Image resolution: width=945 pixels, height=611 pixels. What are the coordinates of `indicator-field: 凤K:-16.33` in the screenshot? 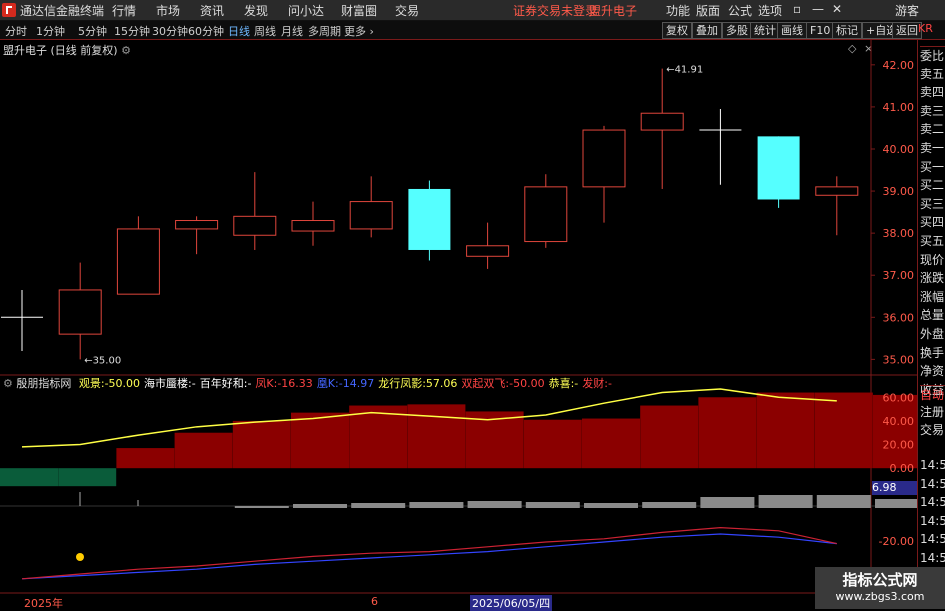 It's located at (284, 383).